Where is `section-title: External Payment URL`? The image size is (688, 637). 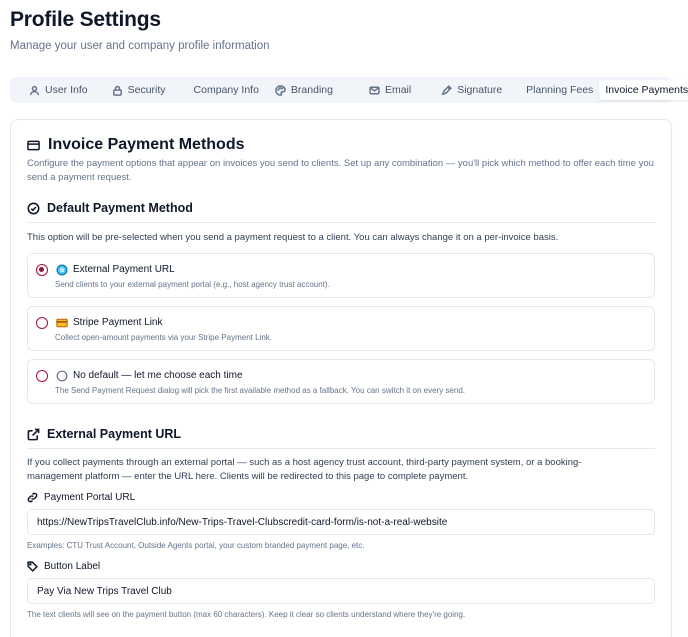
section-title: External Payment URL is located at coordinates (114, 434).